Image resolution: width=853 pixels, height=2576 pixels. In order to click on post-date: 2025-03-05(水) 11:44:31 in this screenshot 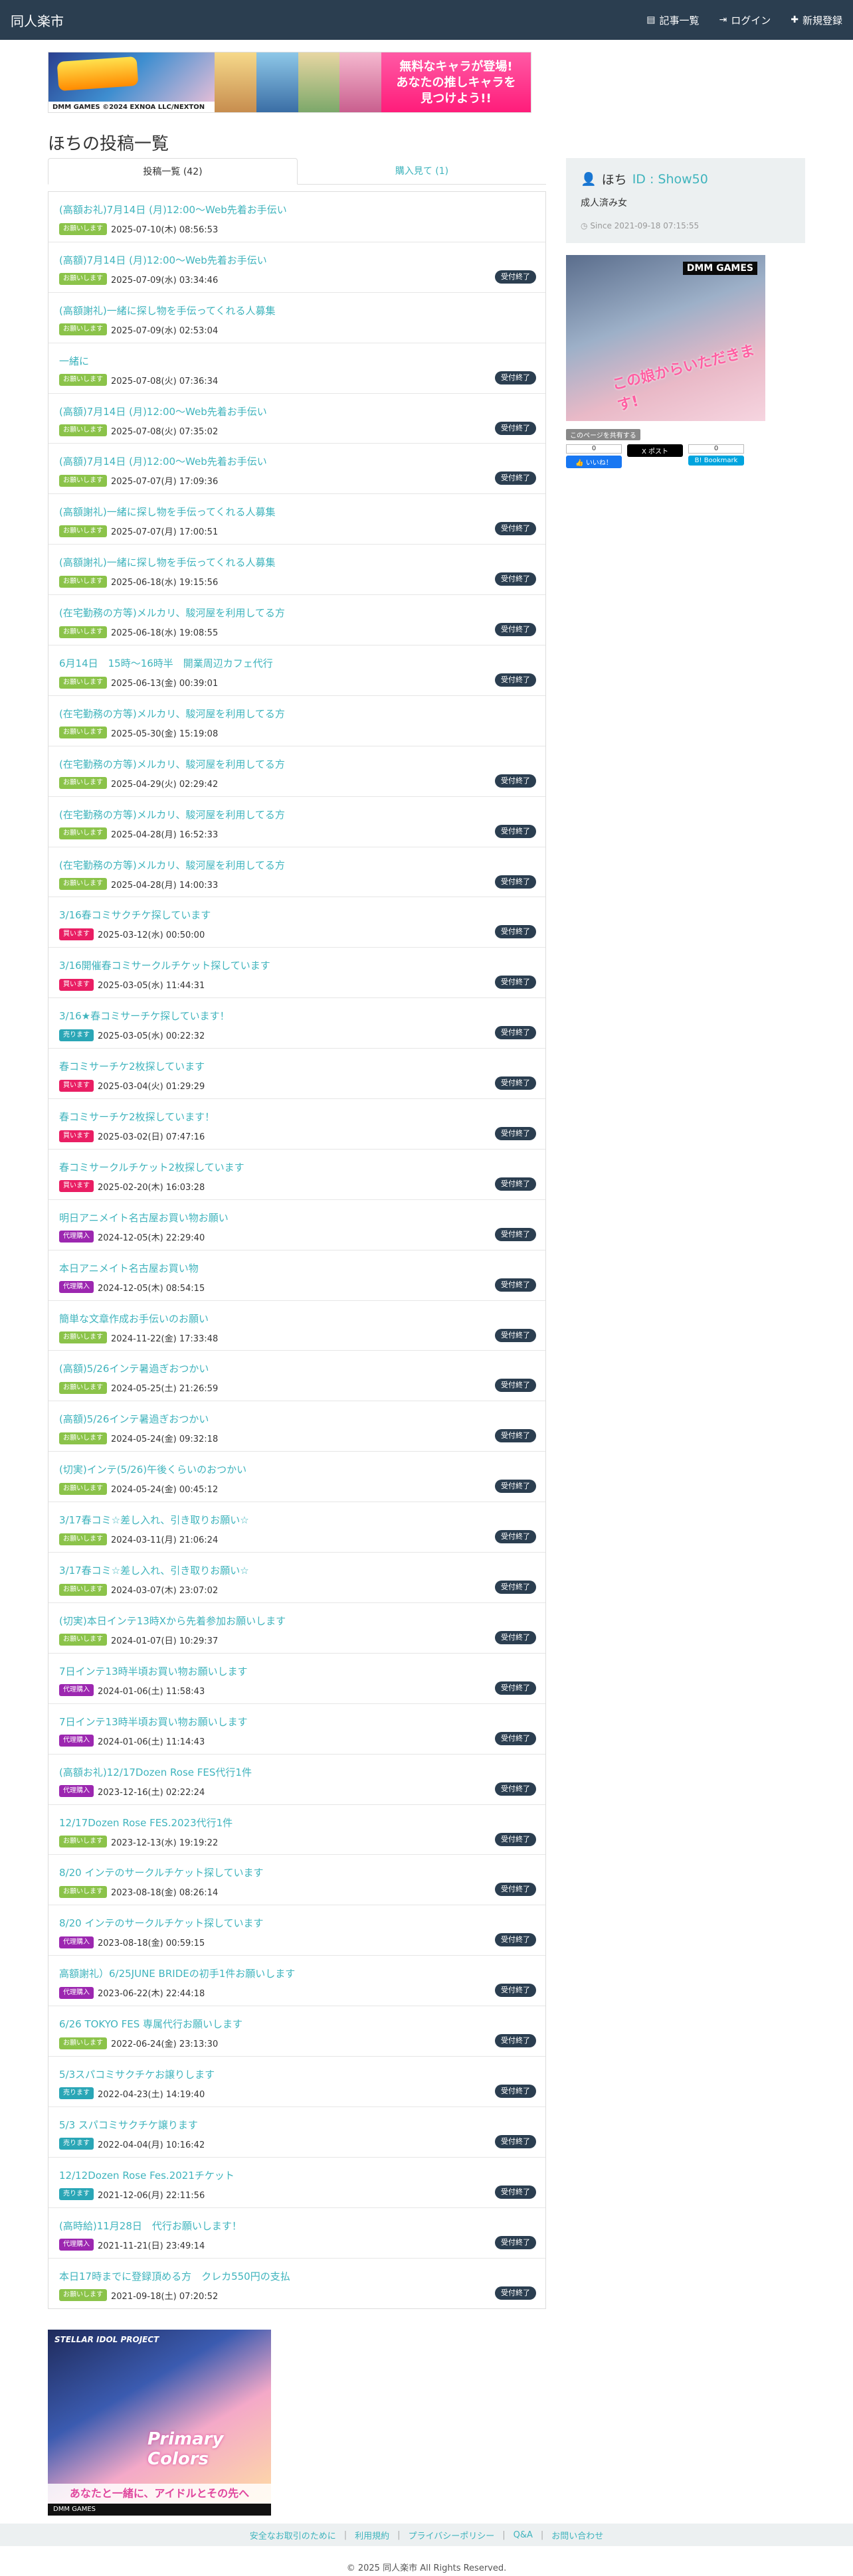, I will do `click(152, 986)`.